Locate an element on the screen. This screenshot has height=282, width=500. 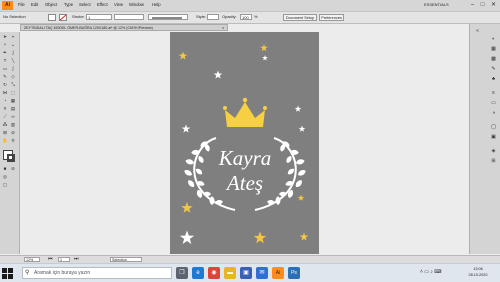
opacity-field: 100 is located at coordinates (246, 17).